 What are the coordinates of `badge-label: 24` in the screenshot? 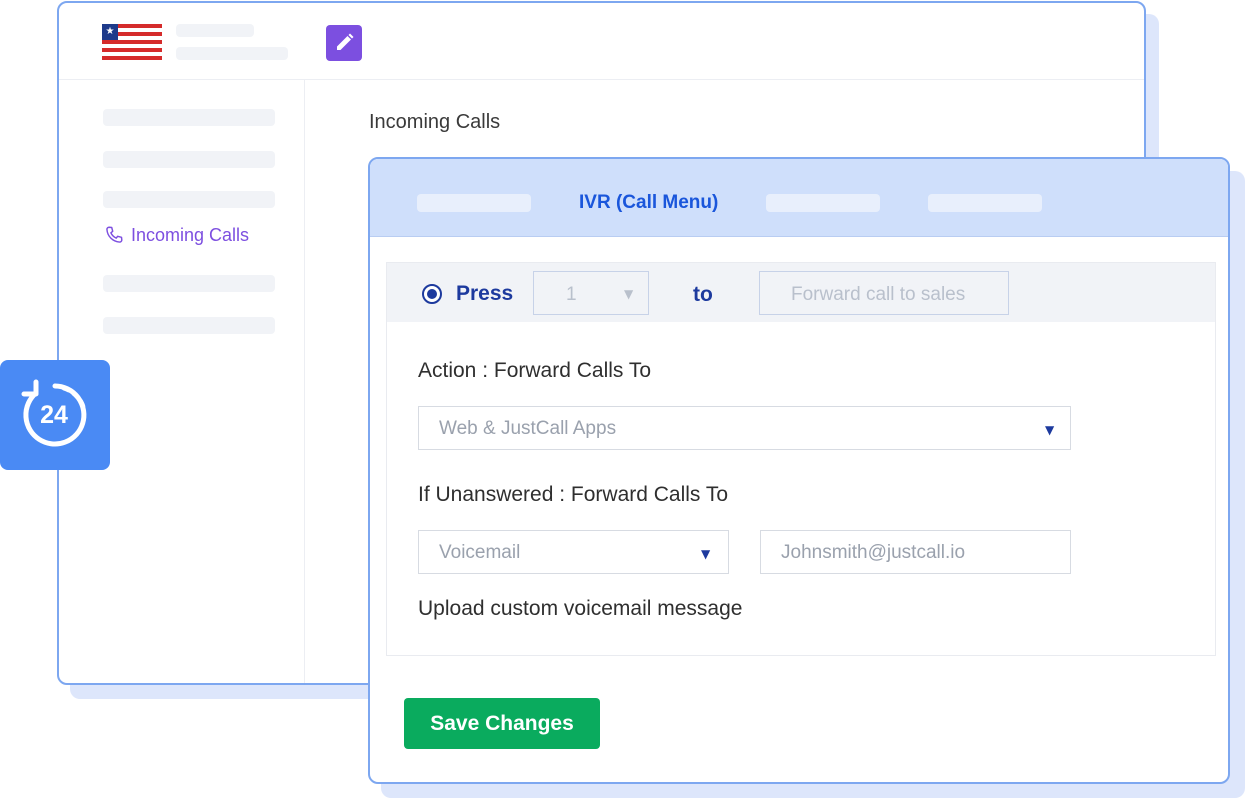 It's located at (54, 415).